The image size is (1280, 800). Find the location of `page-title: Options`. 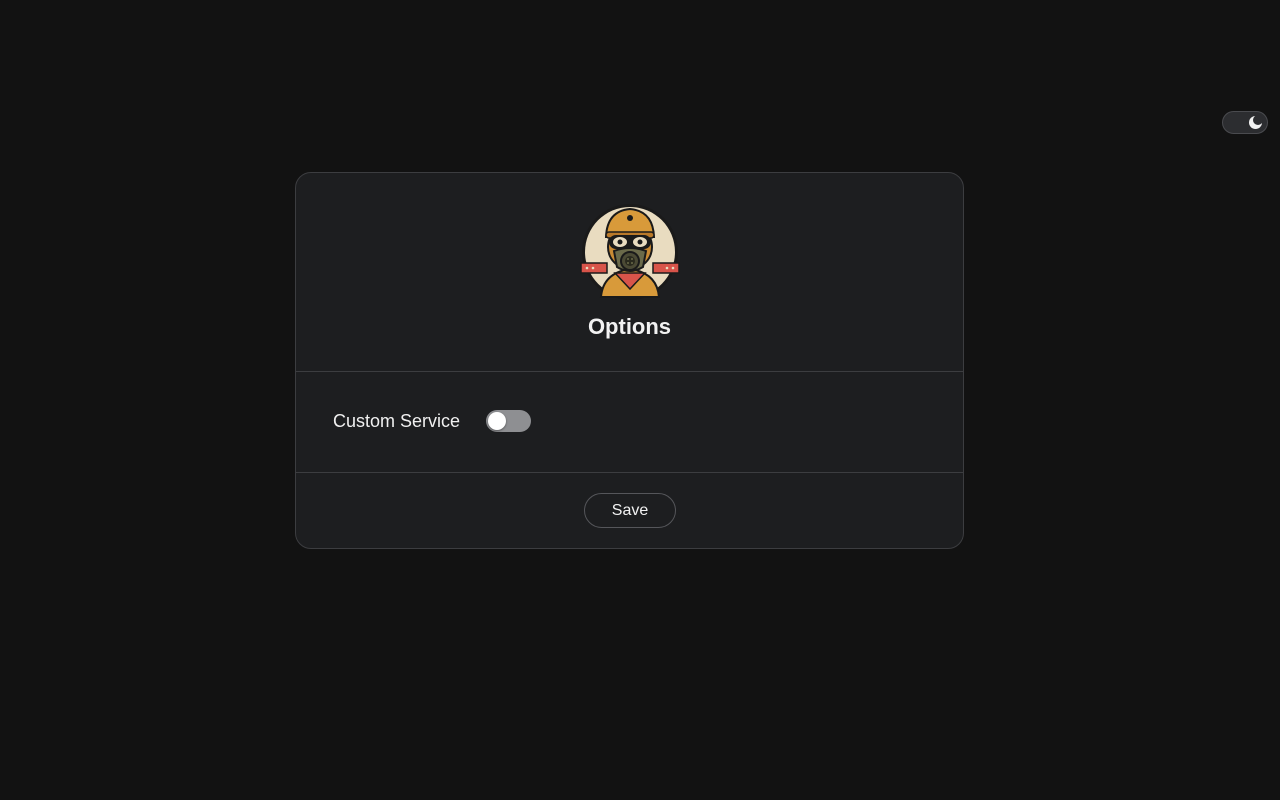

page-title: Options is located at coordinates (629, 326).